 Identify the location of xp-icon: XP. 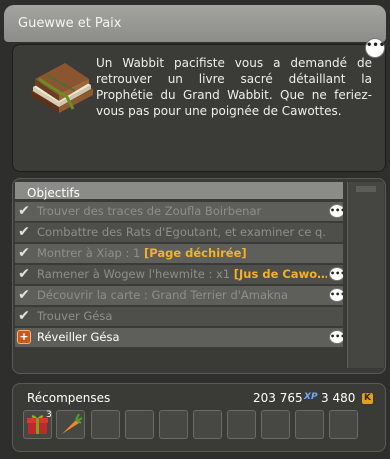
(311, 397).